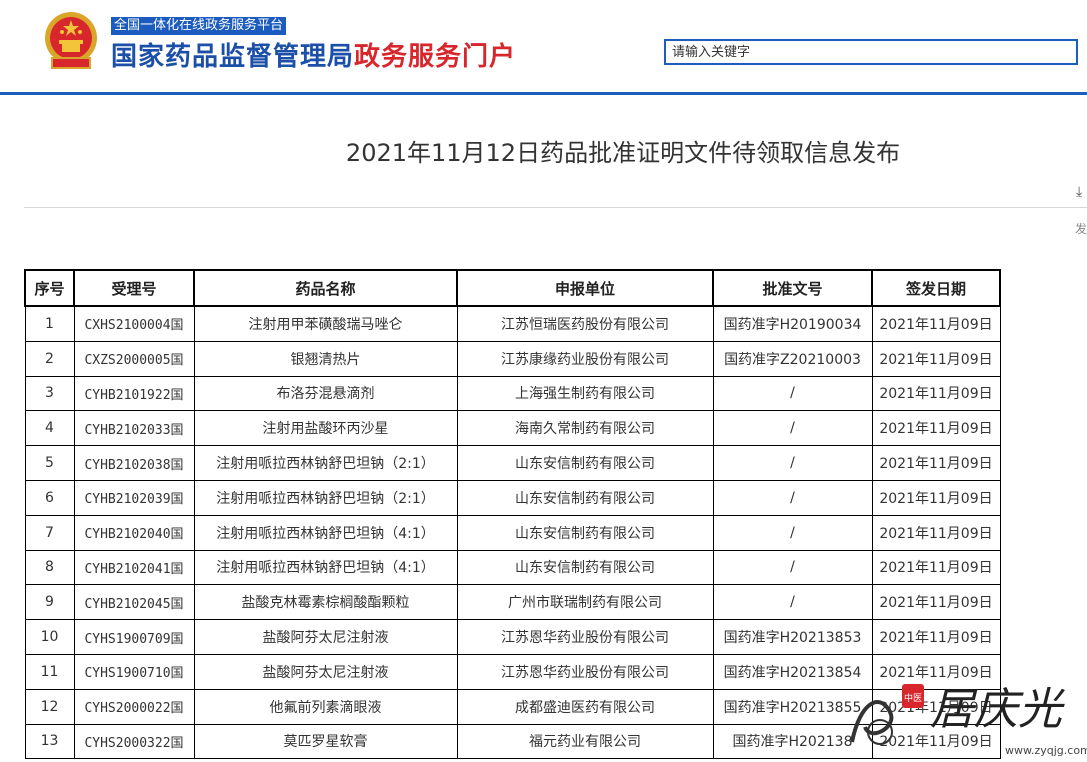 This screenshot has width=1087, height=762. I want to click on row-acceptance-no: CYHS1900709国, so click(134, 637).